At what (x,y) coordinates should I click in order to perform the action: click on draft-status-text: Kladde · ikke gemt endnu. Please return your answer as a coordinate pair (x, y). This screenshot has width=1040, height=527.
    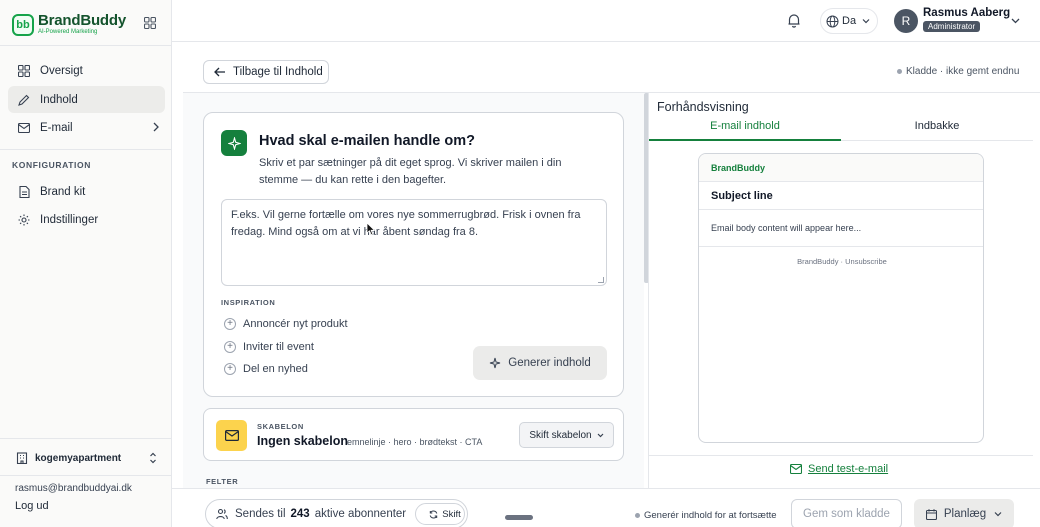
    Looking at the image, I should click on (963, 71).